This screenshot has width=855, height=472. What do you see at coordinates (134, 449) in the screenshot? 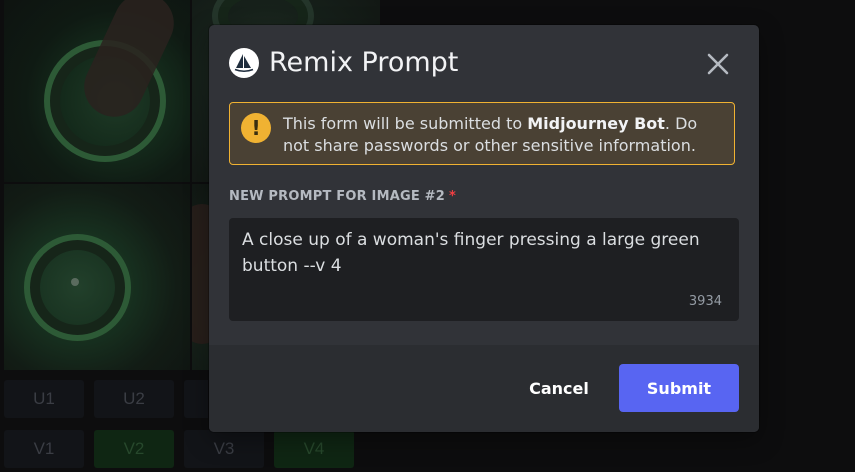
I see `variation-button-2: V2` at bounding box center [134, 449].